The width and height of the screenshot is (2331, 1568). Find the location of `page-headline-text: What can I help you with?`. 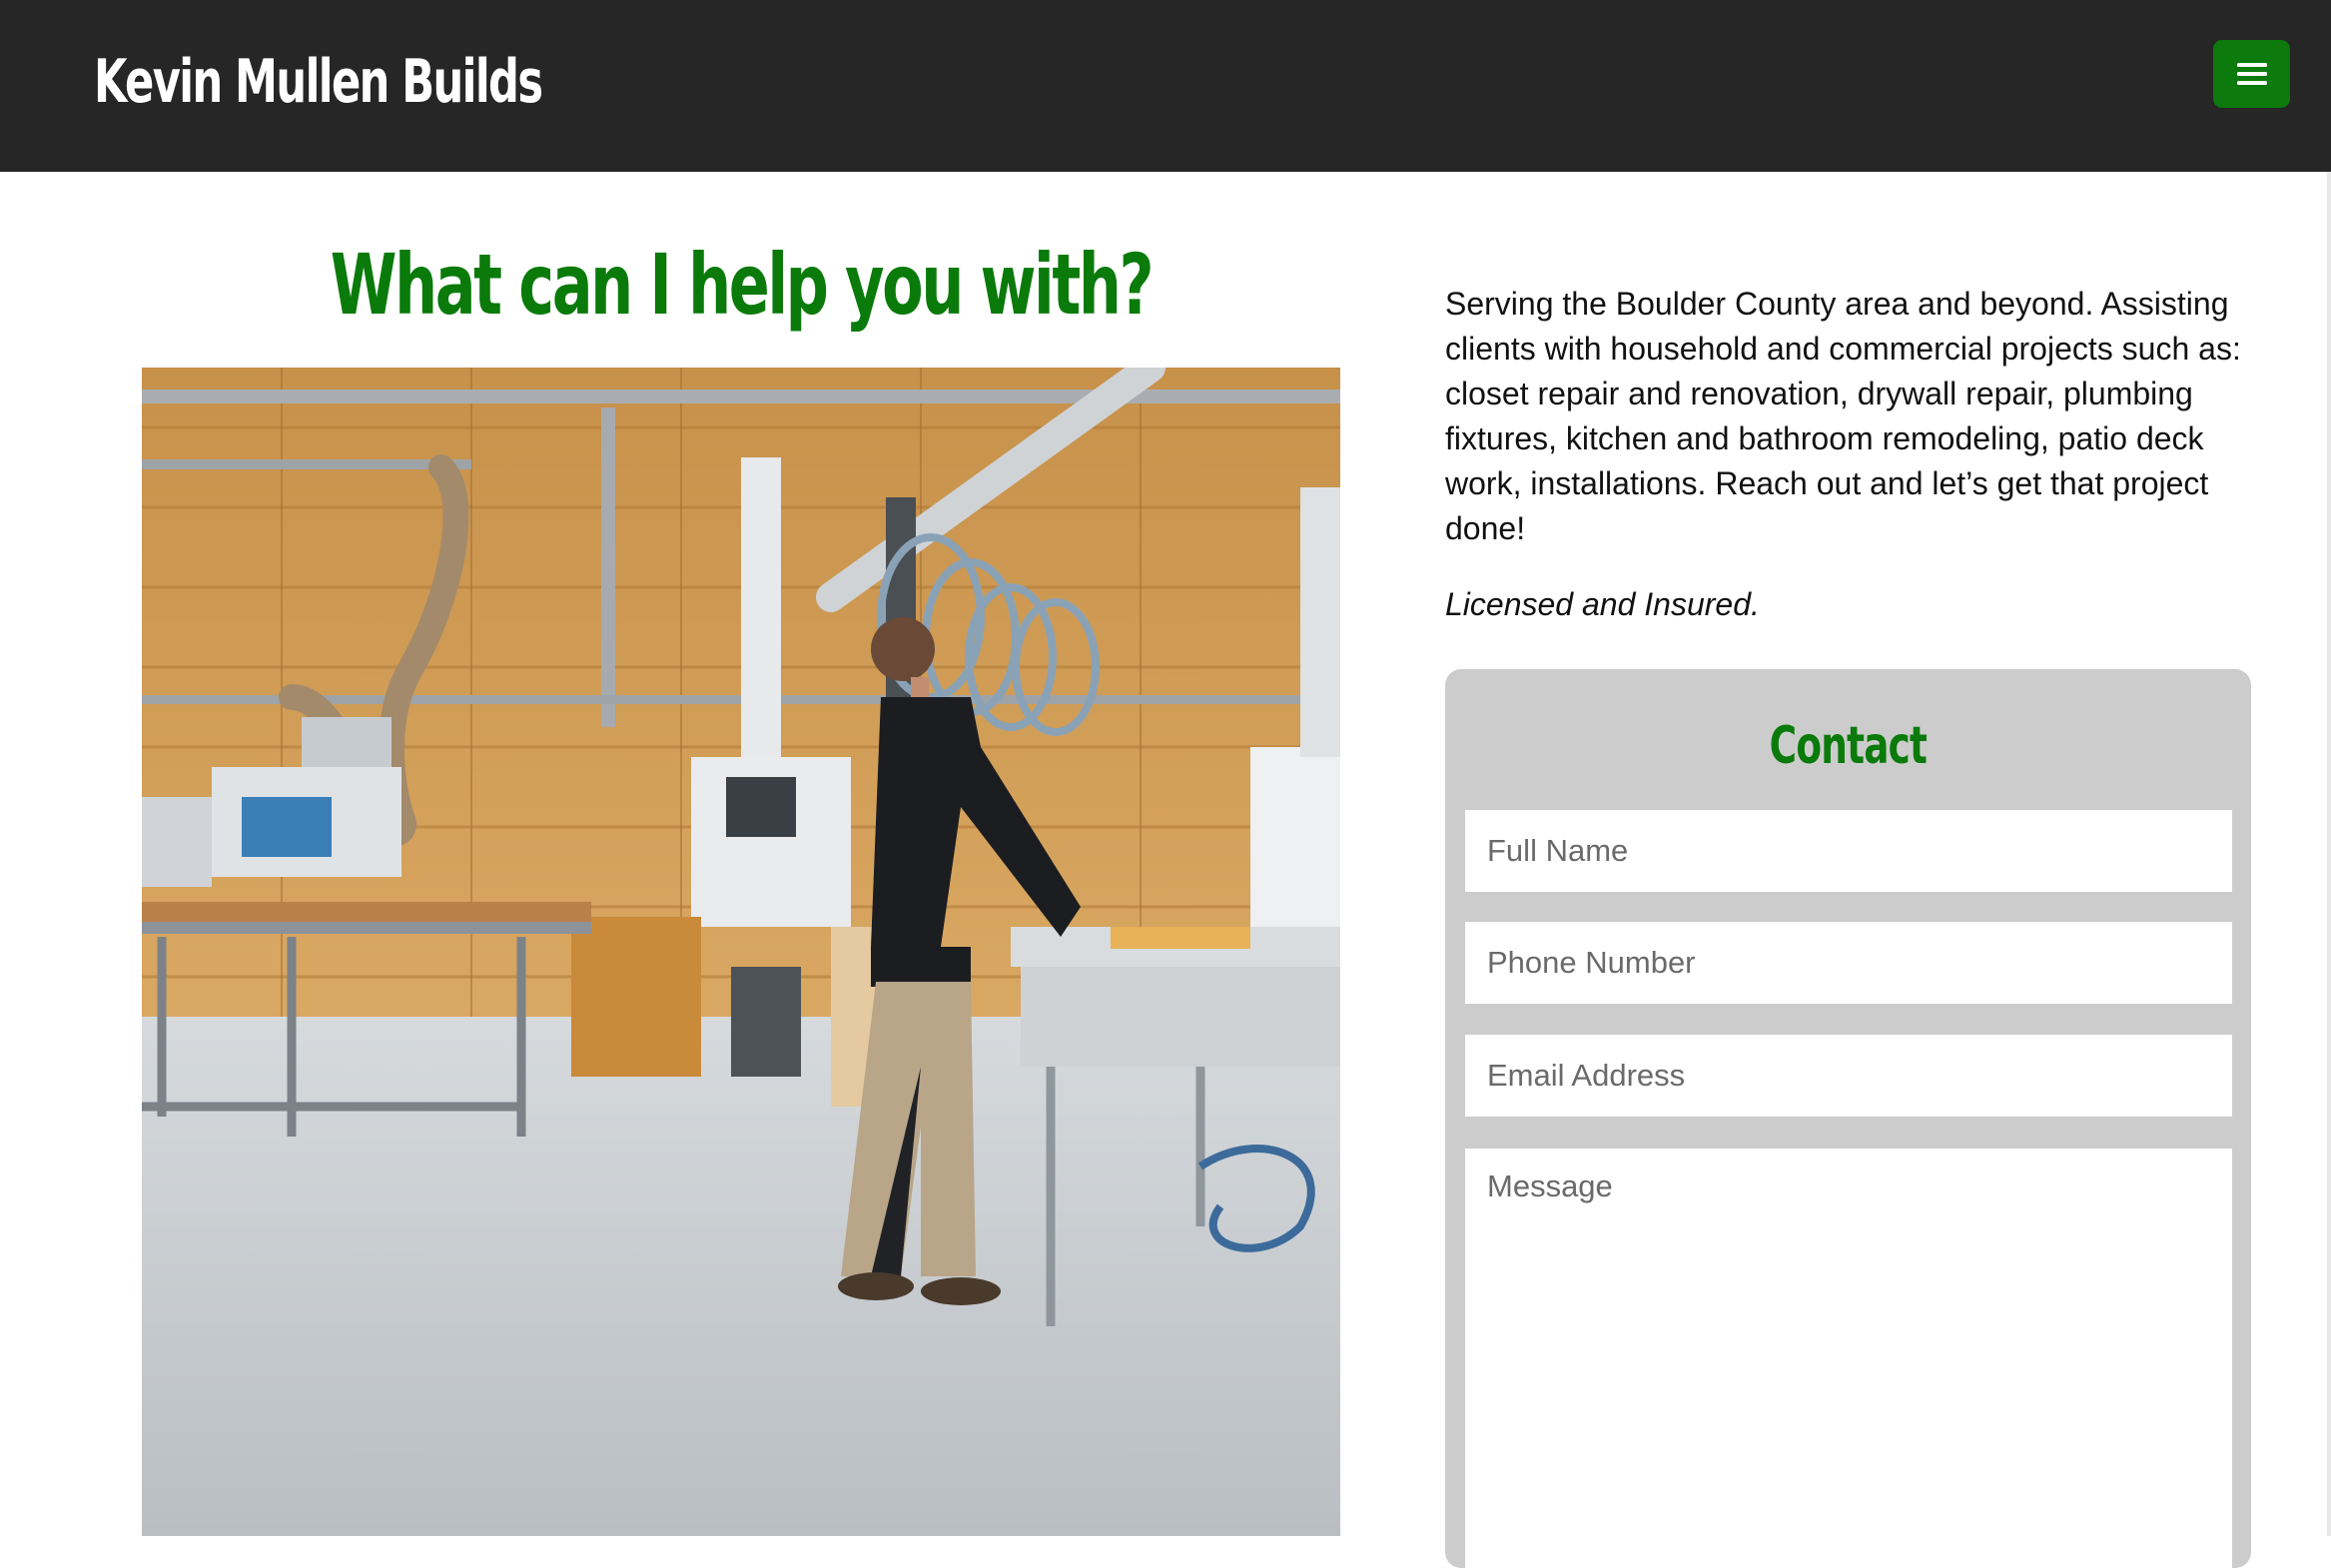

page-headline-text: What can I help you with? is located at coordinates (742, 285).